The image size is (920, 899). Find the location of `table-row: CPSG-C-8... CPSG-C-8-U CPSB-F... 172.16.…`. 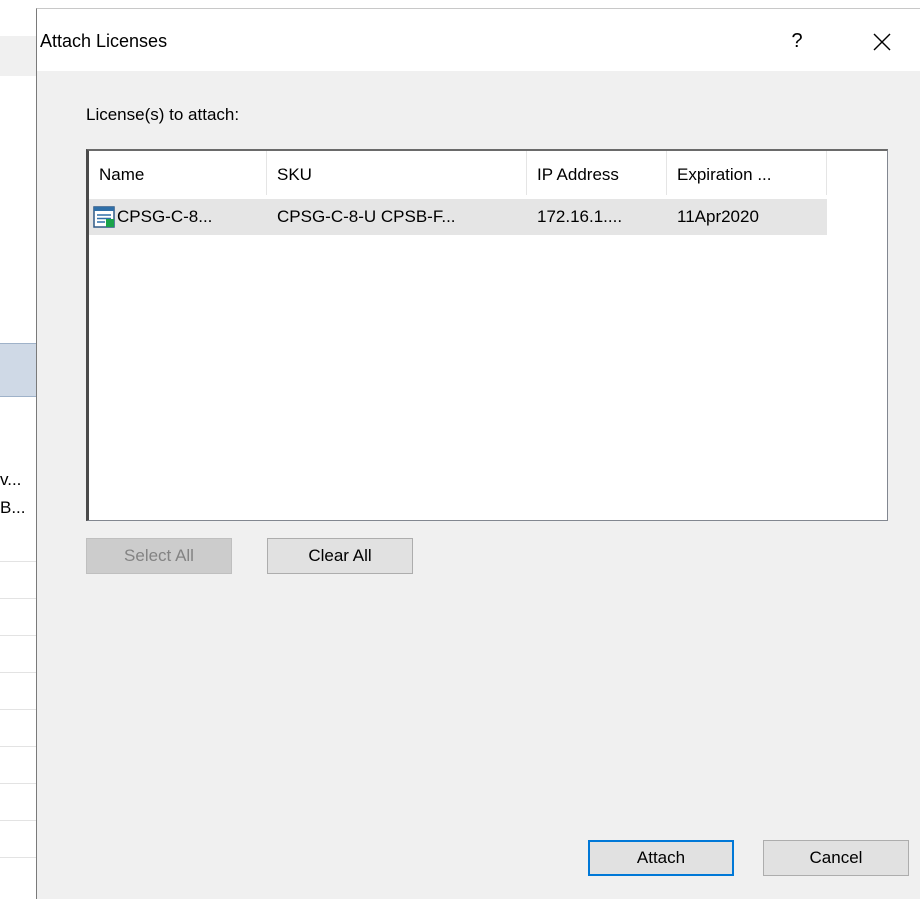

table-row: CPSG-C-8... CPSG-C-8-U CPSB-F... 172.16.… is located at coordinates (458, 217).